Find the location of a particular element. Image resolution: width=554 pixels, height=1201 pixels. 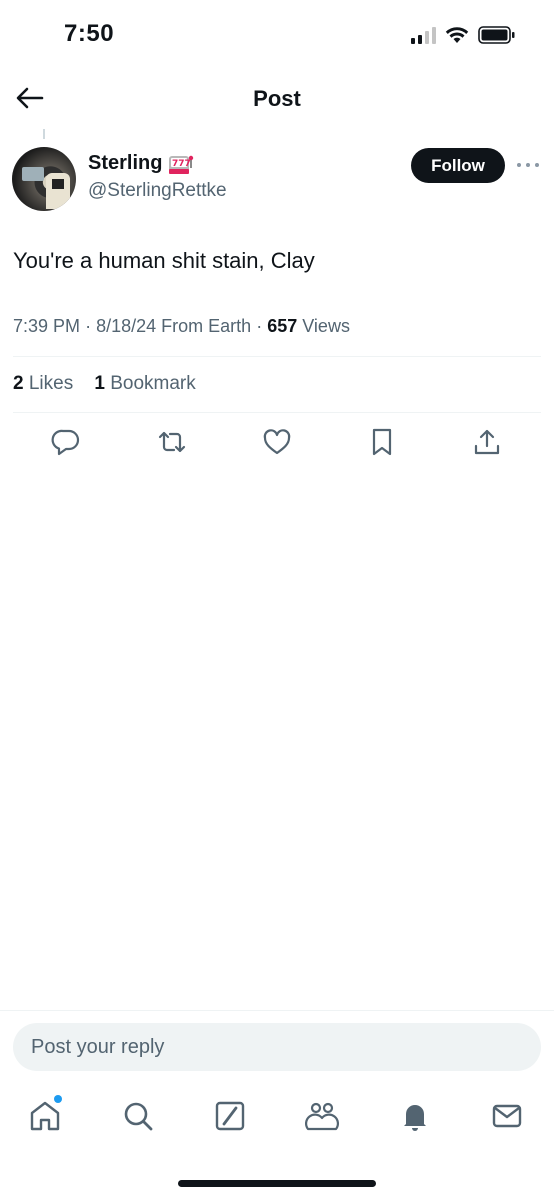

status-time: 7:50 is located at coordinates (89, 33).